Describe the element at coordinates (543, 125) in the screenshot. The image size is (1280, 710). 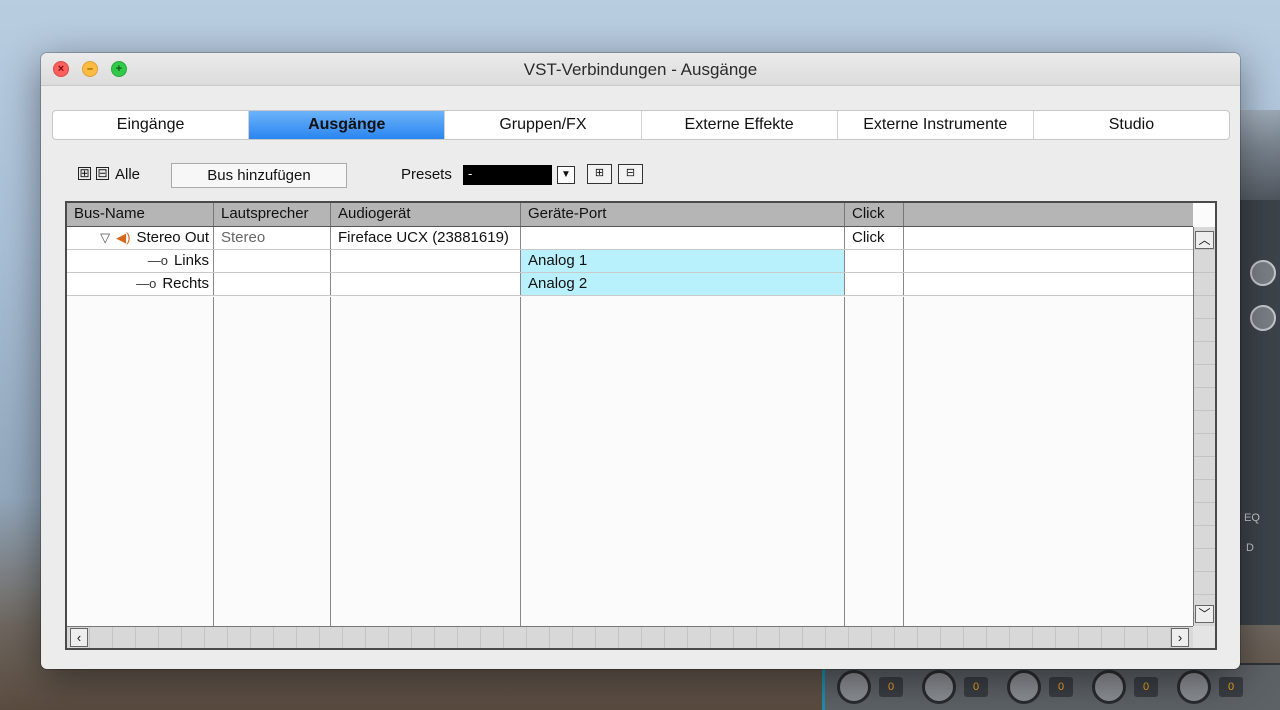
I see `tab-gruppen-fx: Gruppen/FX` at that location.